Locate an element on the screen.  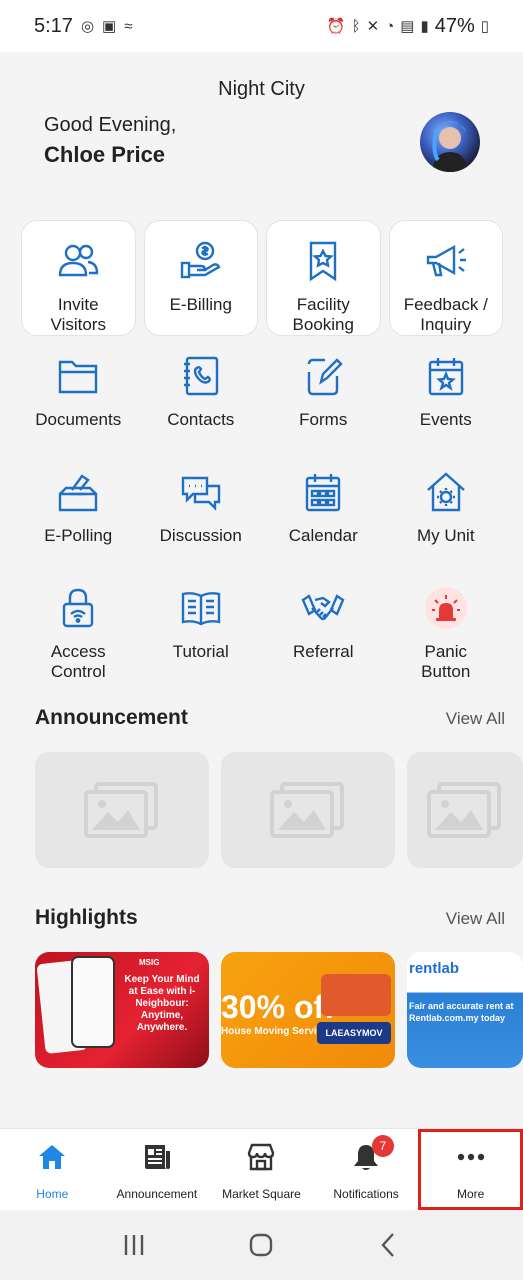
status-right: ⏰ ᛒ ✕ ◔ ▤ ▮ 47% ▯ is located at coordinates (408, 26).